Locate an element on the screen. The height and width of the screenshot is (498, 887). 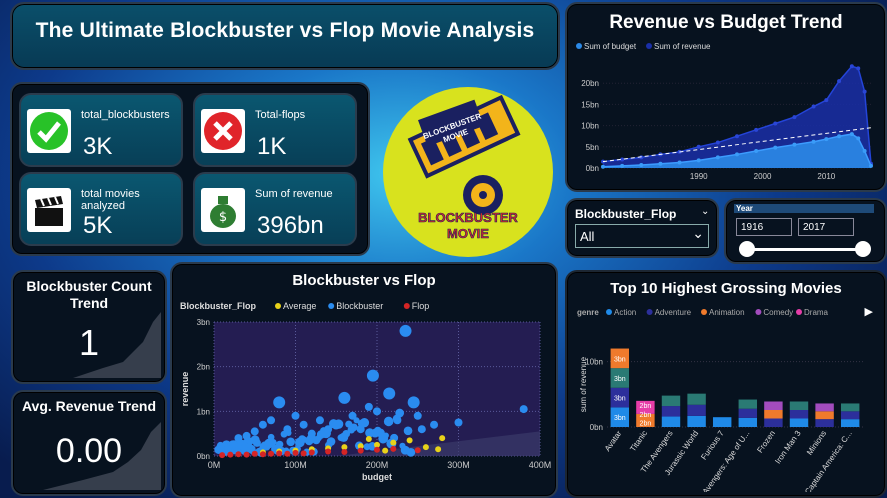
legend-label: Action is located at coordinates (625, 312).